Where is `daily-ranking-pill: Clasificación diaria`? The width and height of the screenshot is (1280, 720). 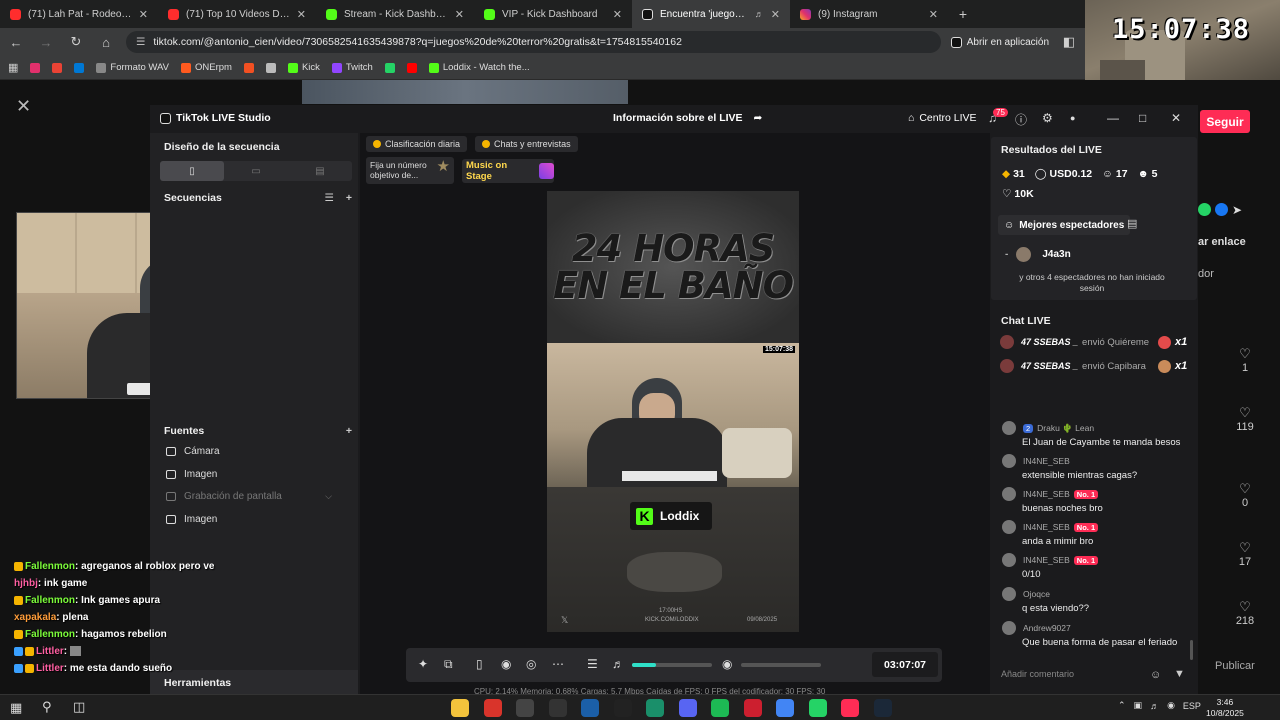 daily-ranking-pill: Clasificación diaria is located at coordinates (417, 144).